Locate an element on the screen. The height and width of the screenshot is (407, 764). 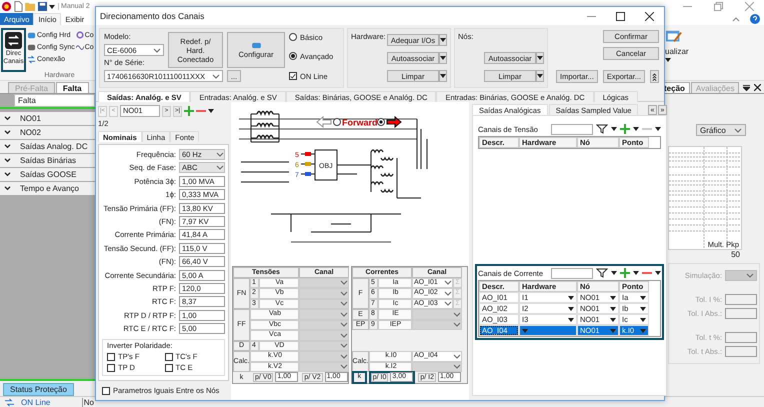
section-header: Saídas Binárias is located at coordinates (47, 160).